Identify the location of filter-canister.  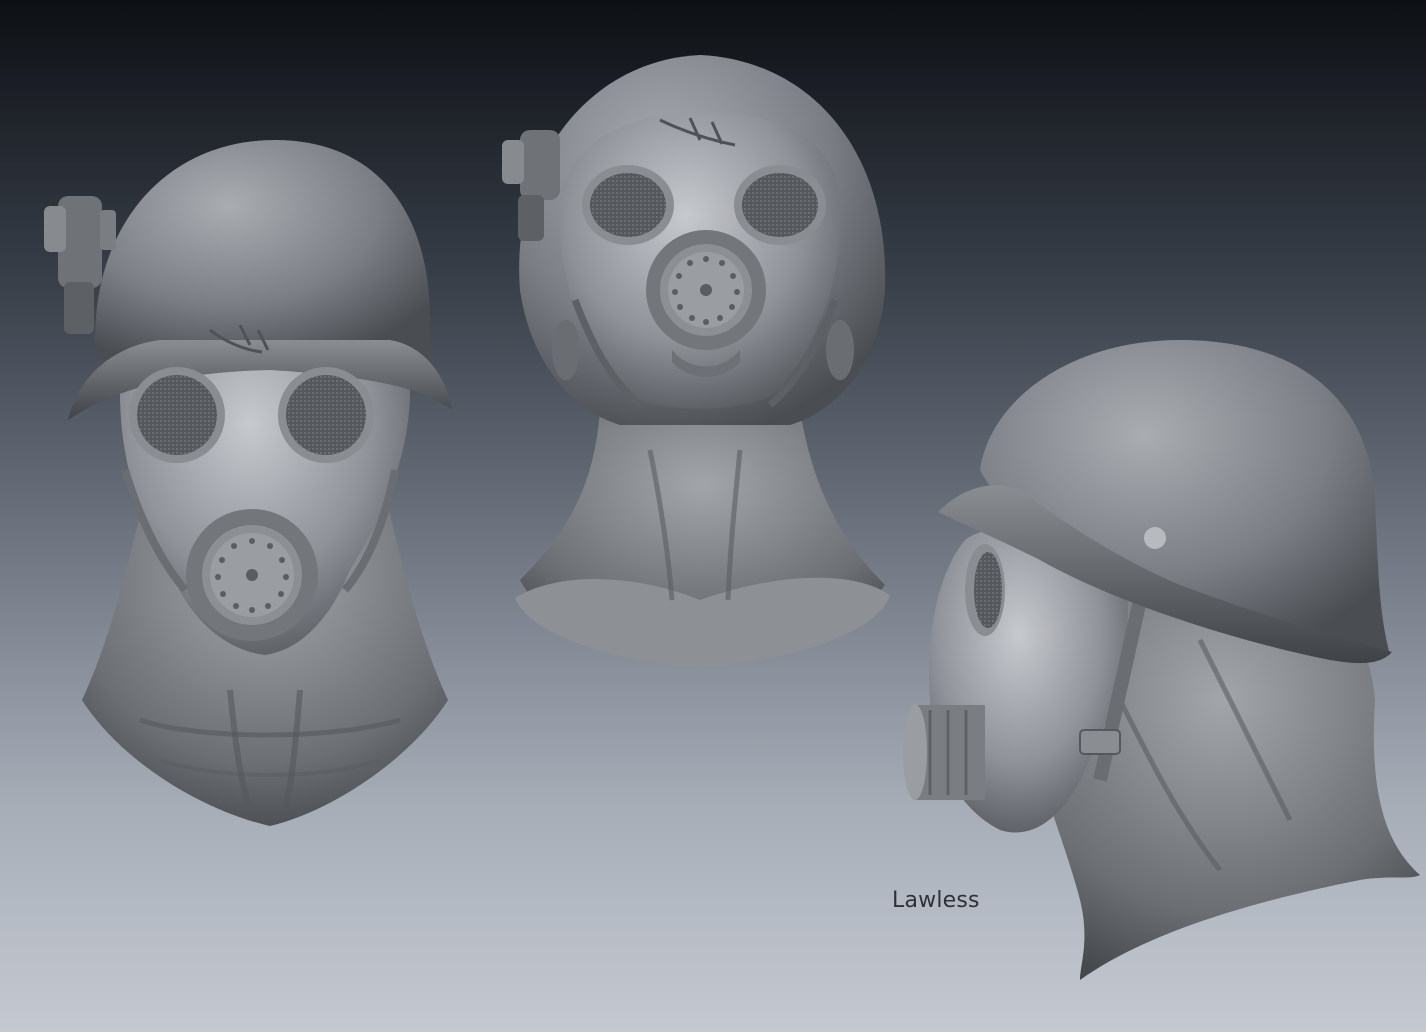
(252, 575).